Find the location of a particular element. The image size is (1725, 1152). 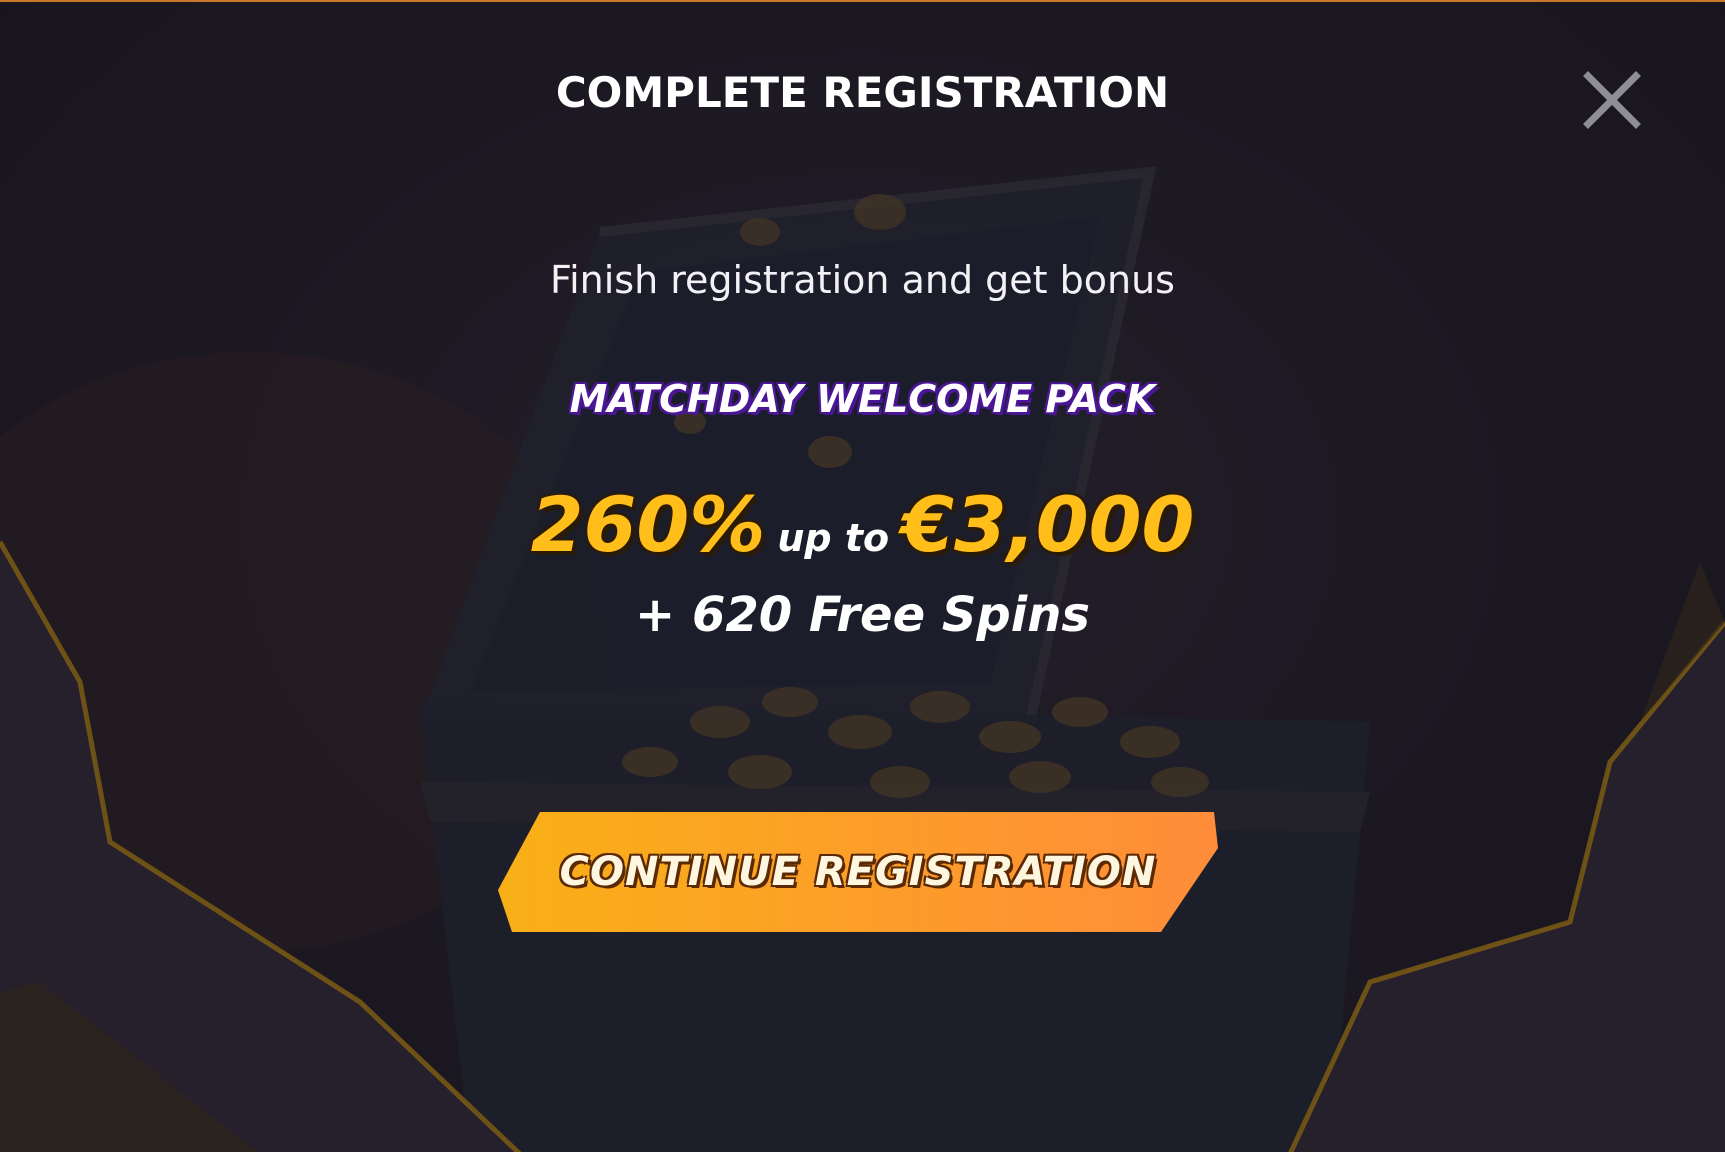

continue-registration-label: CONTINUE REGISTRATION is located at coordinates (858, 872).